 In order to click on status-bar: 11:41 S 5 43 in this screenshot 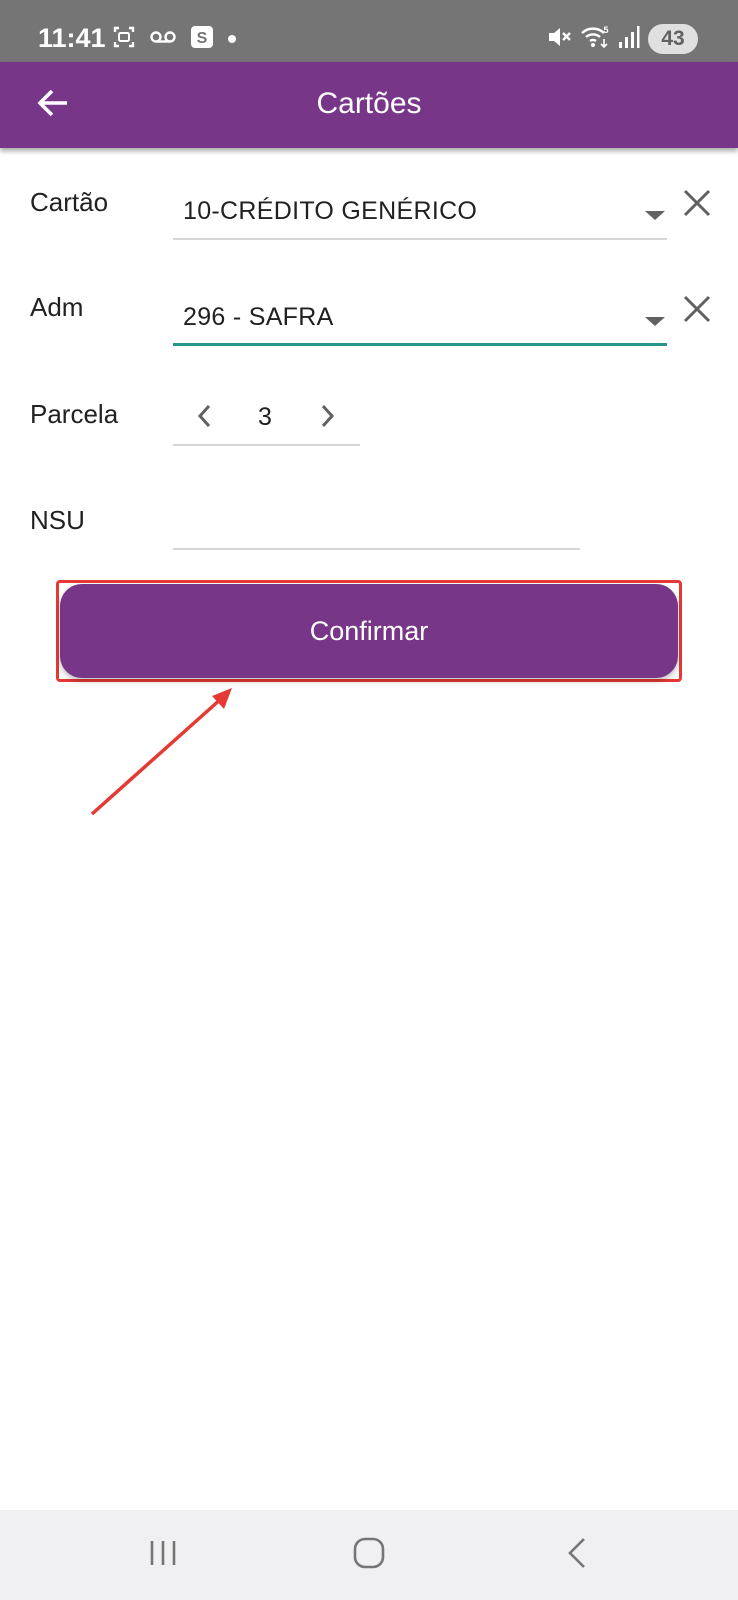, I will do `click(369, 31)`.